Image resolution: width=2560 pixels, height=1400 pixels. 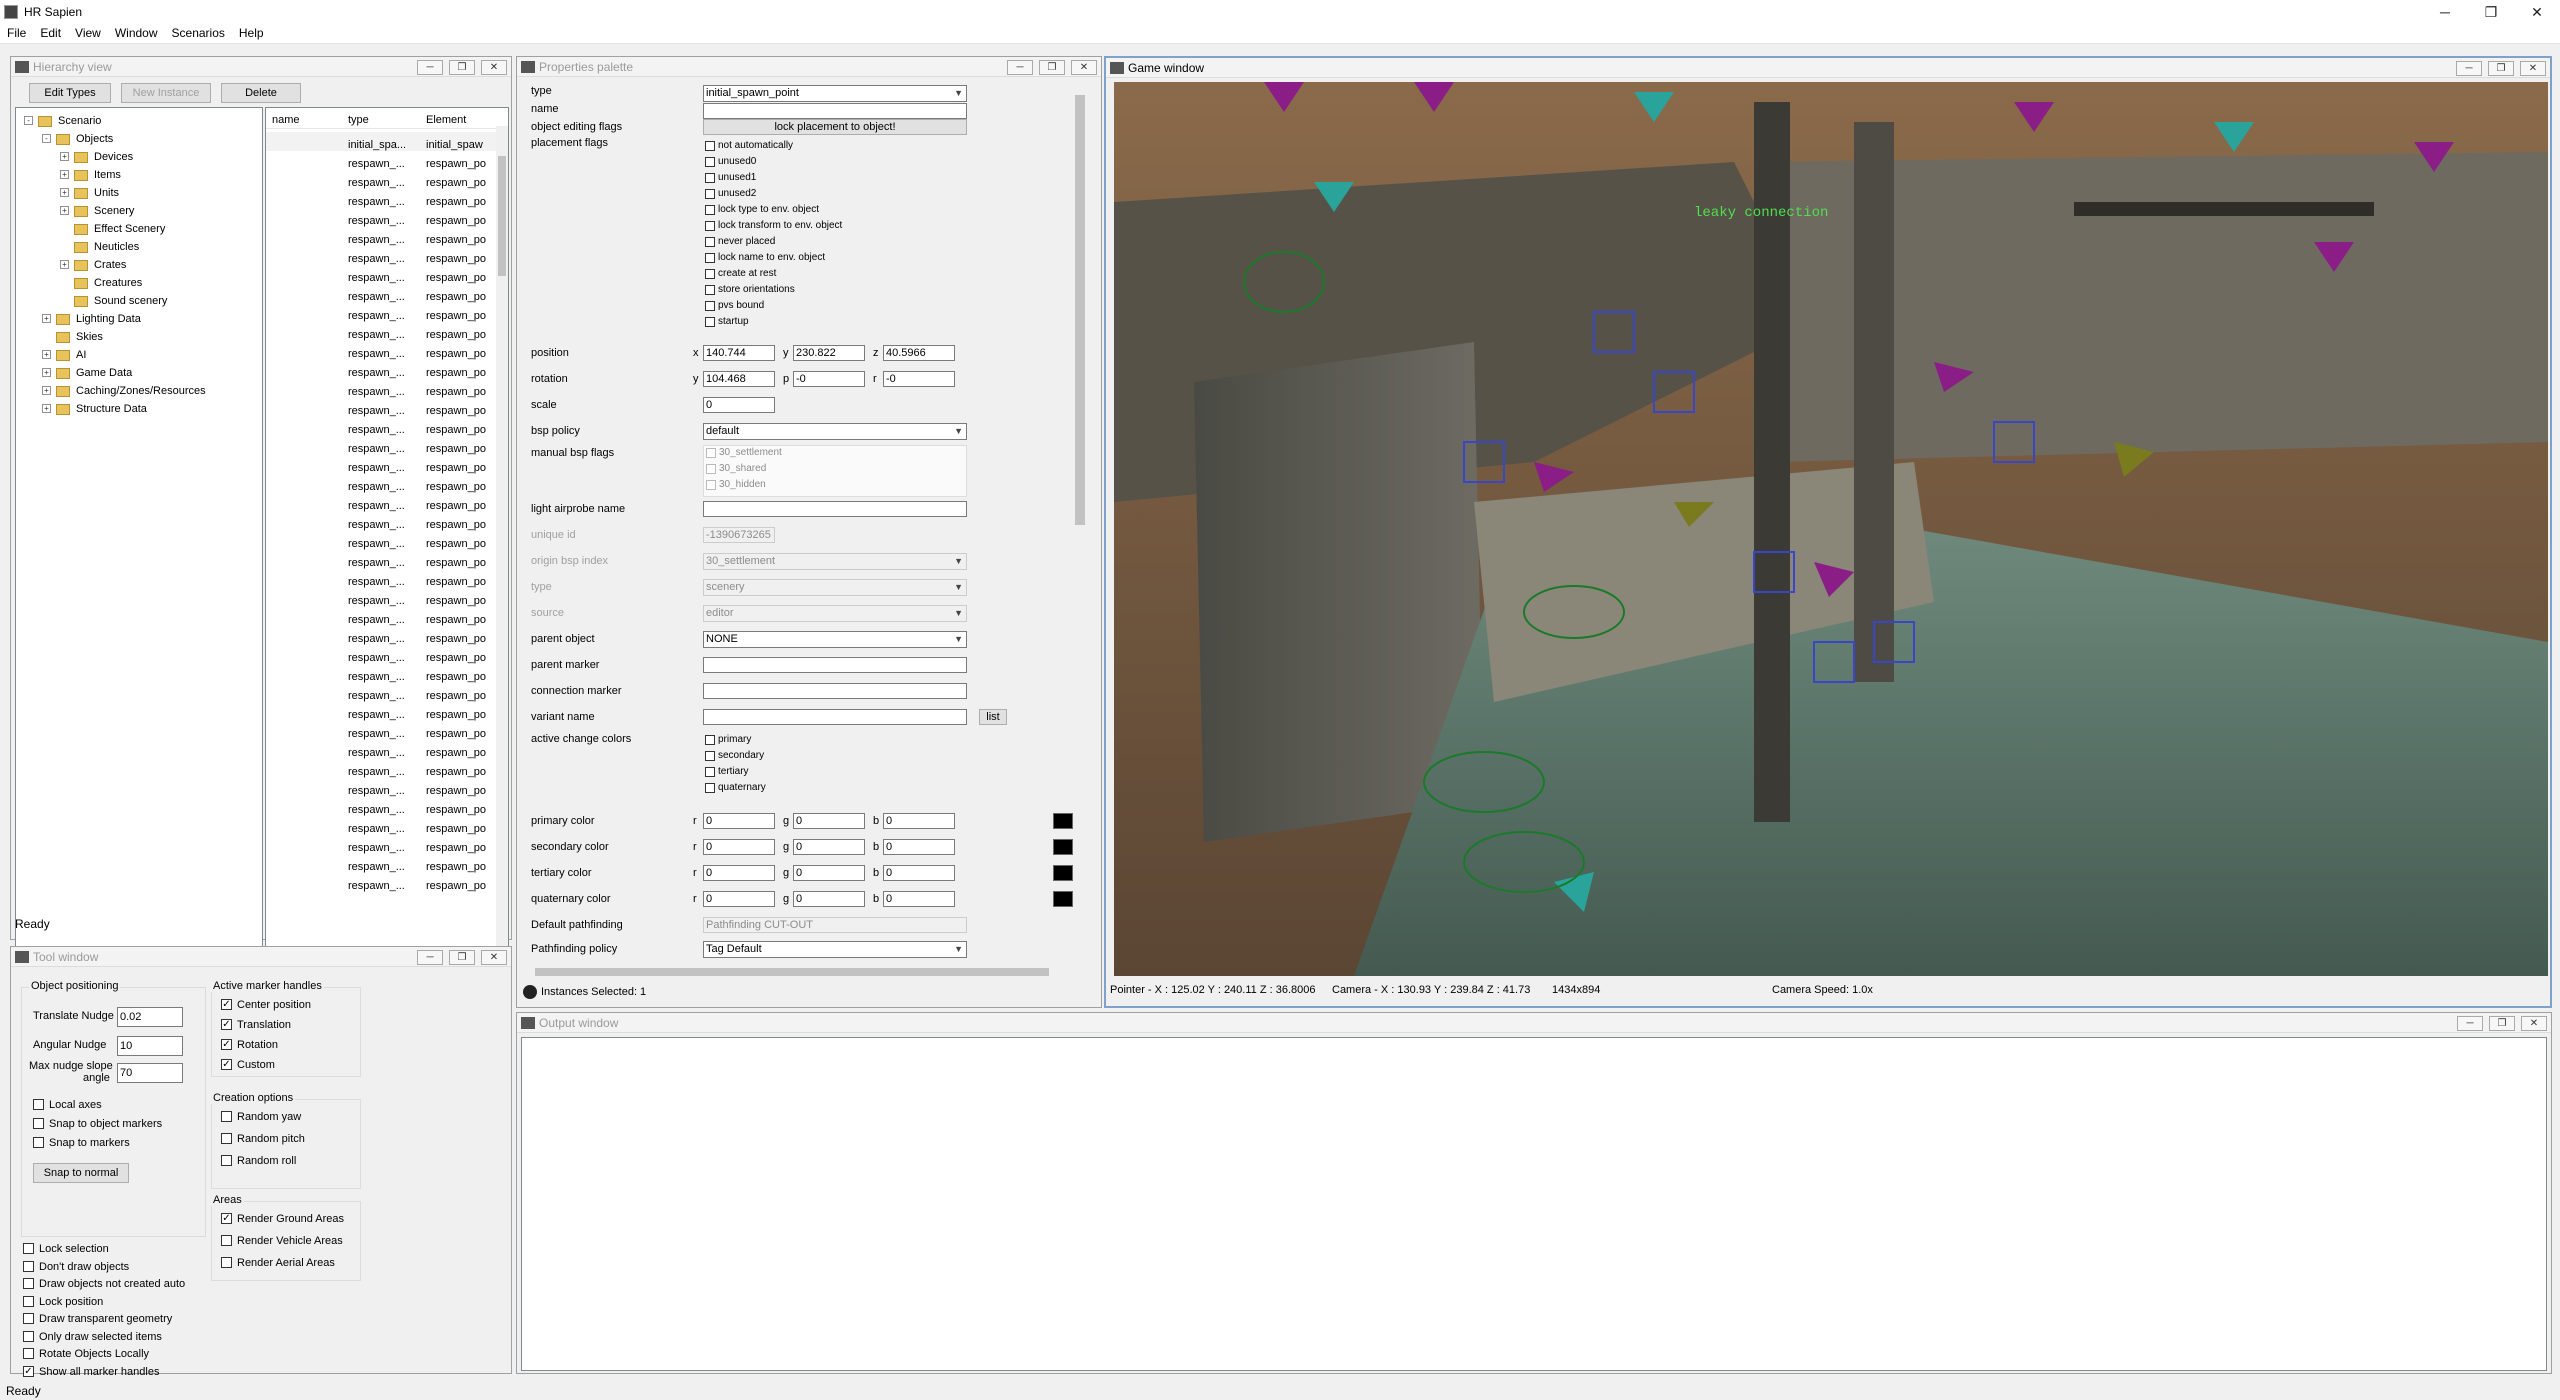 I want to click on tree-expander: -, so click(x=46, y=138).